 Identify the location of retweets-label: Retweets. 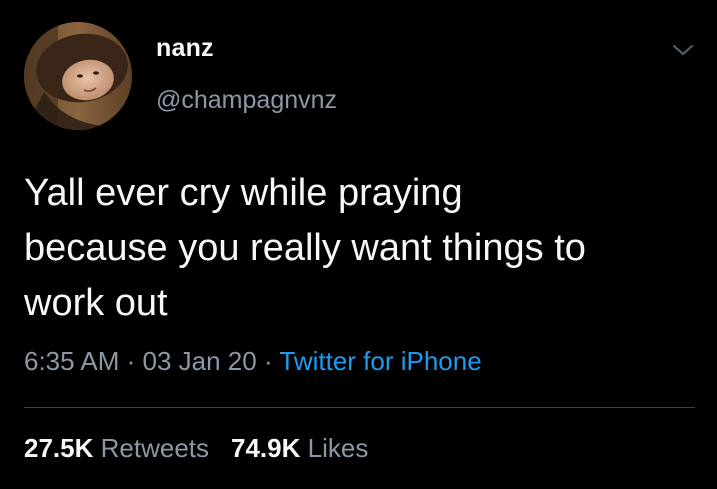
(155, 448).